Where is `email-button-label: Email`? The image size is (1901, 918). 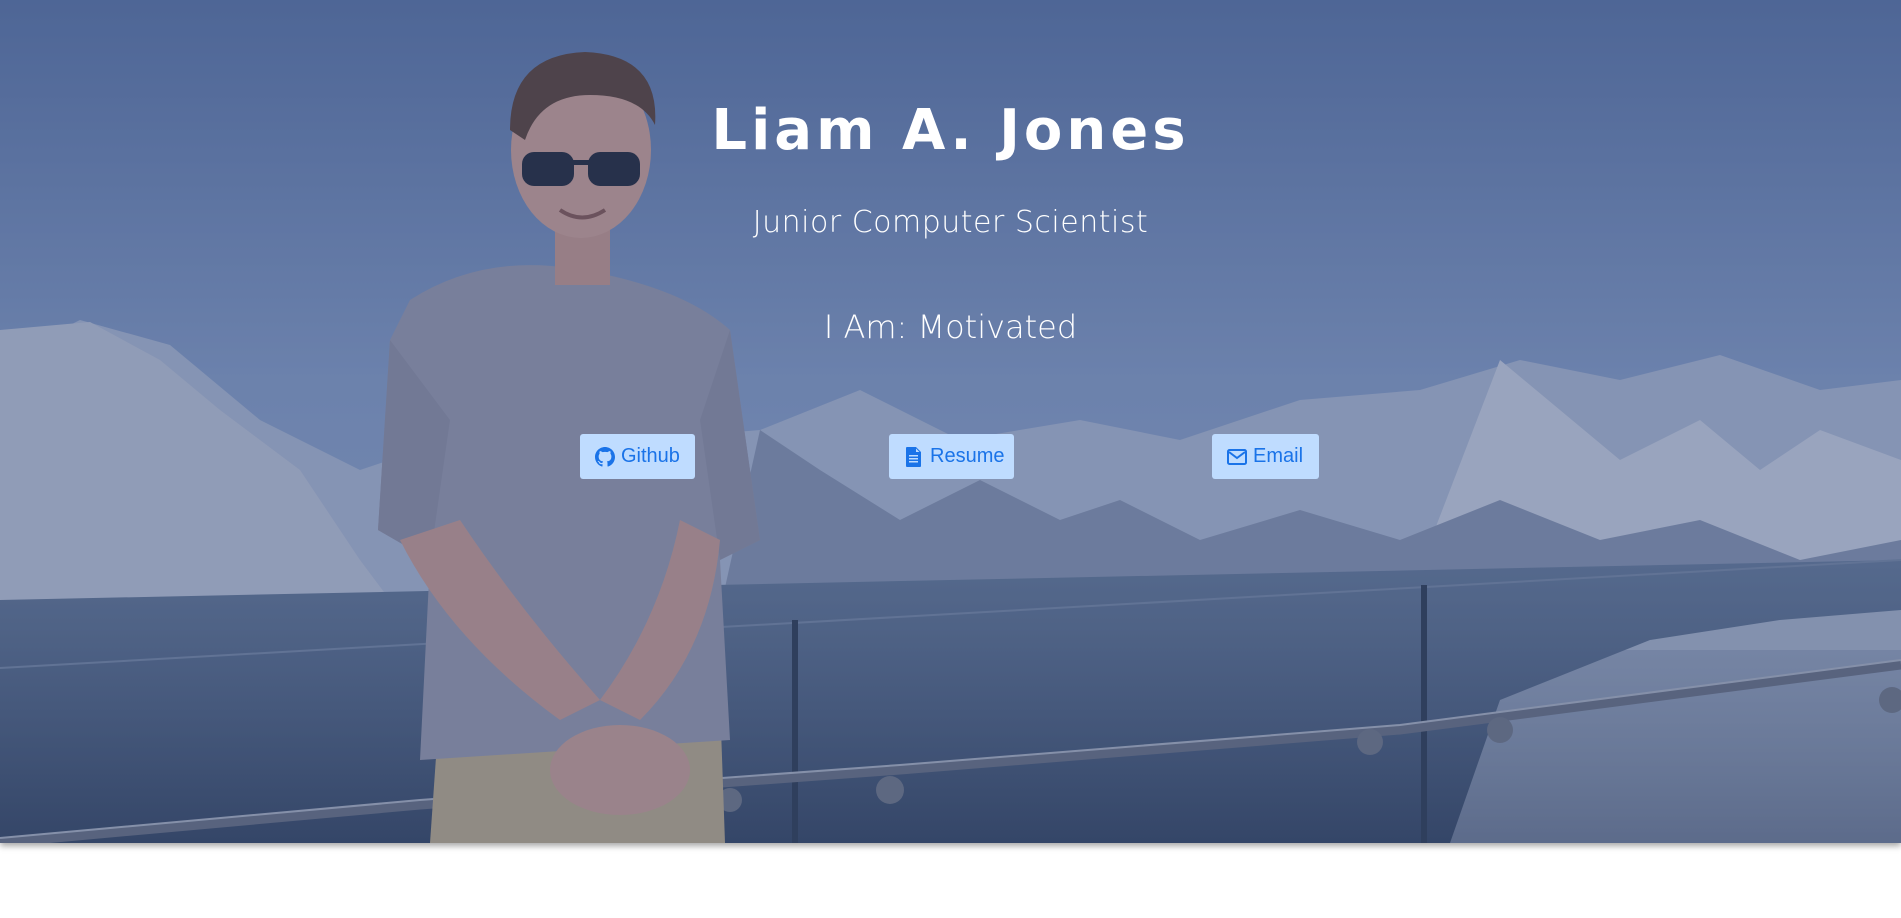 email-button-label: Email is located at coordinates (1278, 456).